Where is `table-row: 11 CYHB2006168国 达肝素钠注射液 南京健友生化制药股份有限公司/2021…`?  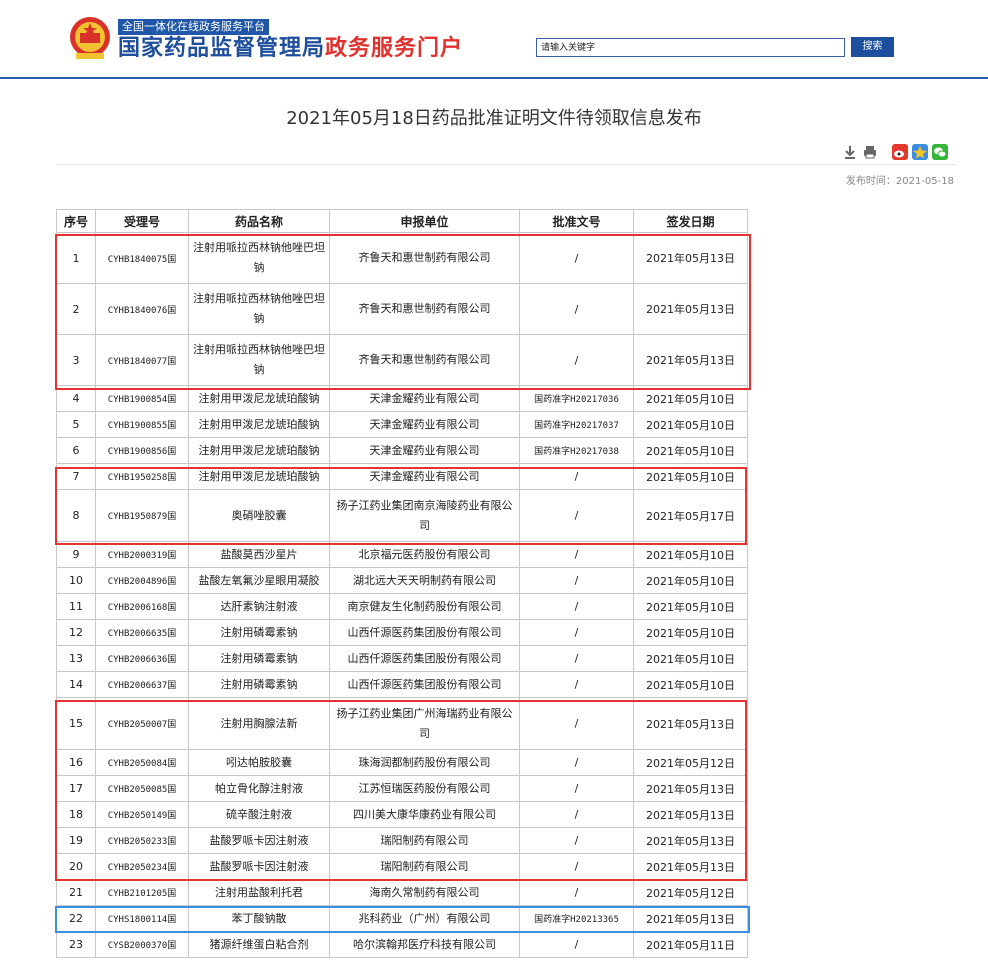 table-row: 11 CYHB2006168国 达肝素钠注射液 南京健友生化制药股份有限公司/2021… is located at coordinates (402, 606).